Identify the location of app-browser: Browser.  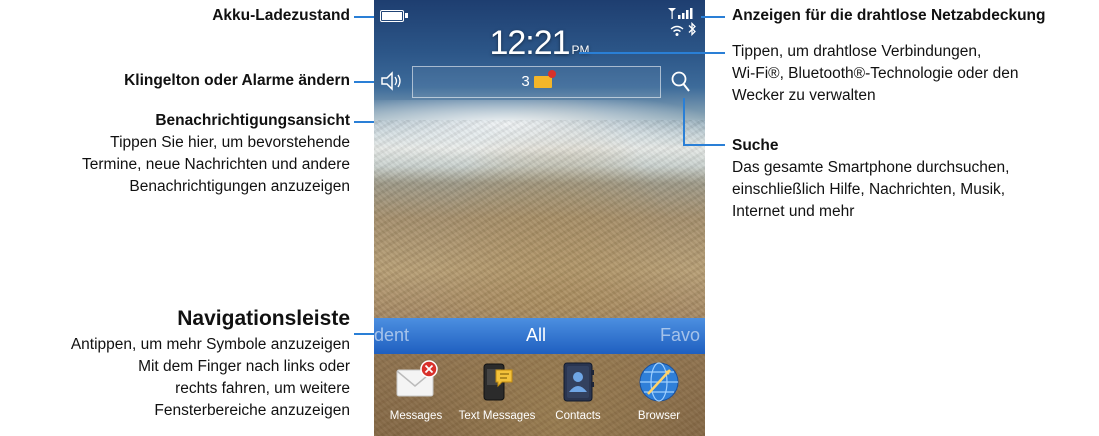
(659, 391).